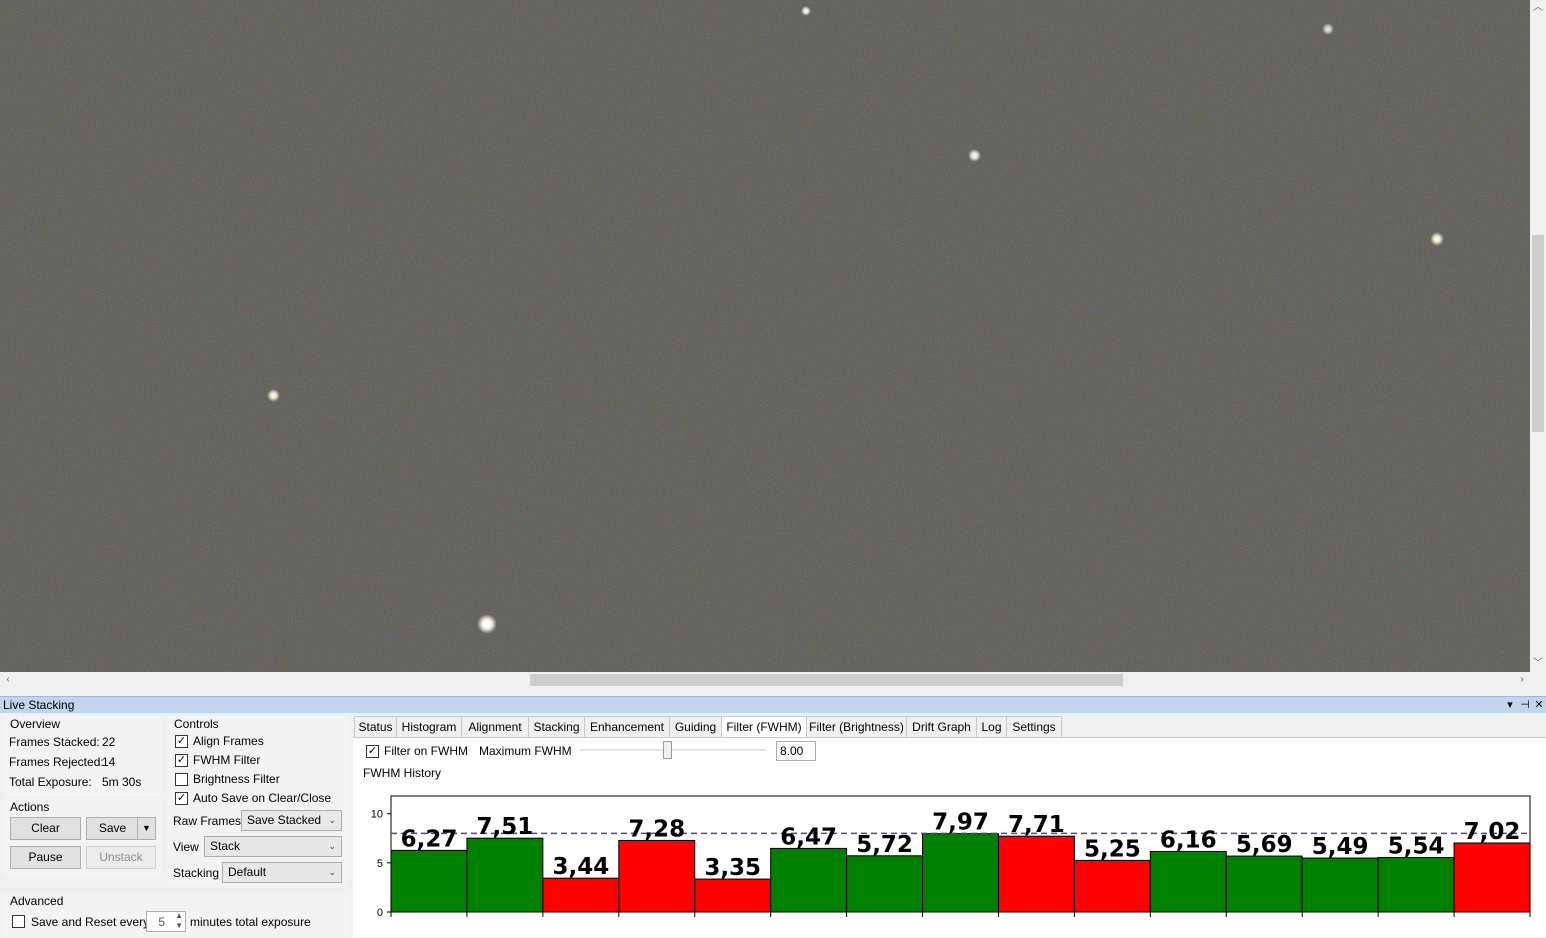 The height and width of the screenshot is (938, 1546). What do you see at coordinates (826, 680) in the screenshot?
I see `horizontal-scroll-thumb` at bounding box center [826, 680].